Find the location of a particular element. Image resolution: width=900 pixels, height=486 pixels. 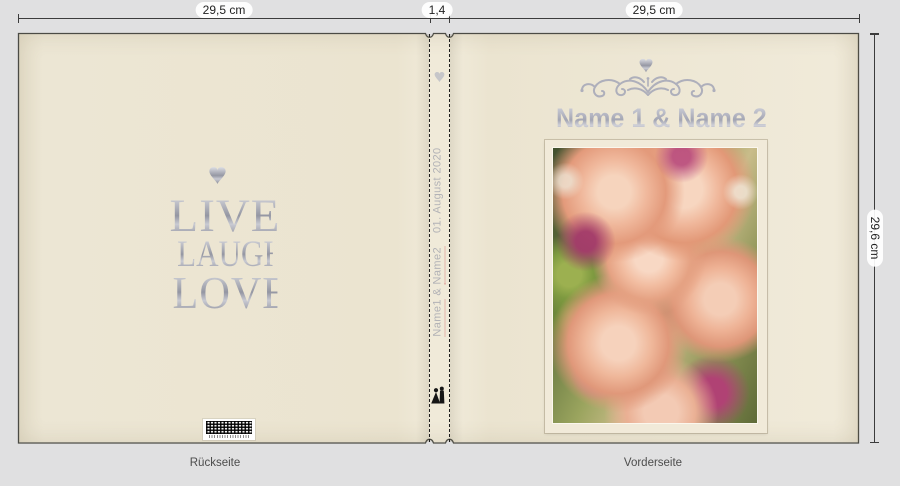

bride-groom-silhouette-icon is located at coordinates (439, 395).